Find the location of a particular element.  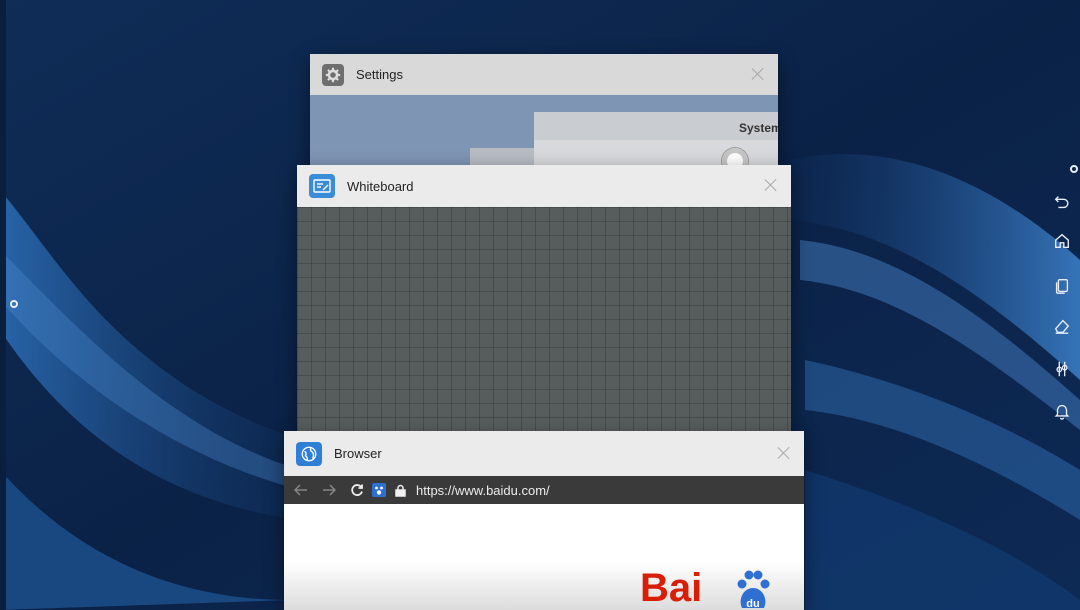

settings-card-title: Settings is located at coordinates (379, 74).